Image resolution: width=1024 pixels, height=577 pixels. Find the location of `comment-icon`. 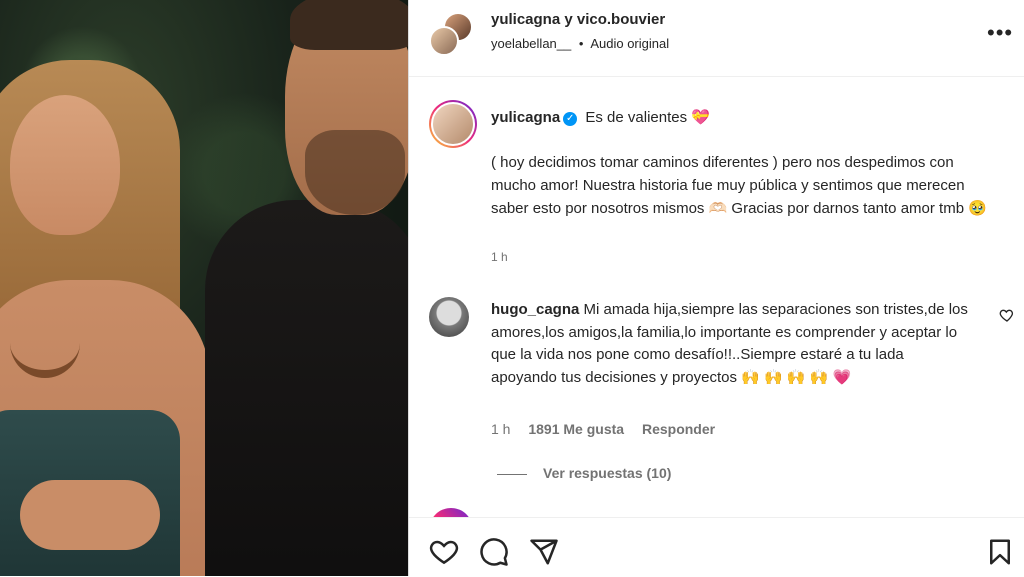

comment-icon is located at coordinates (494, 552).